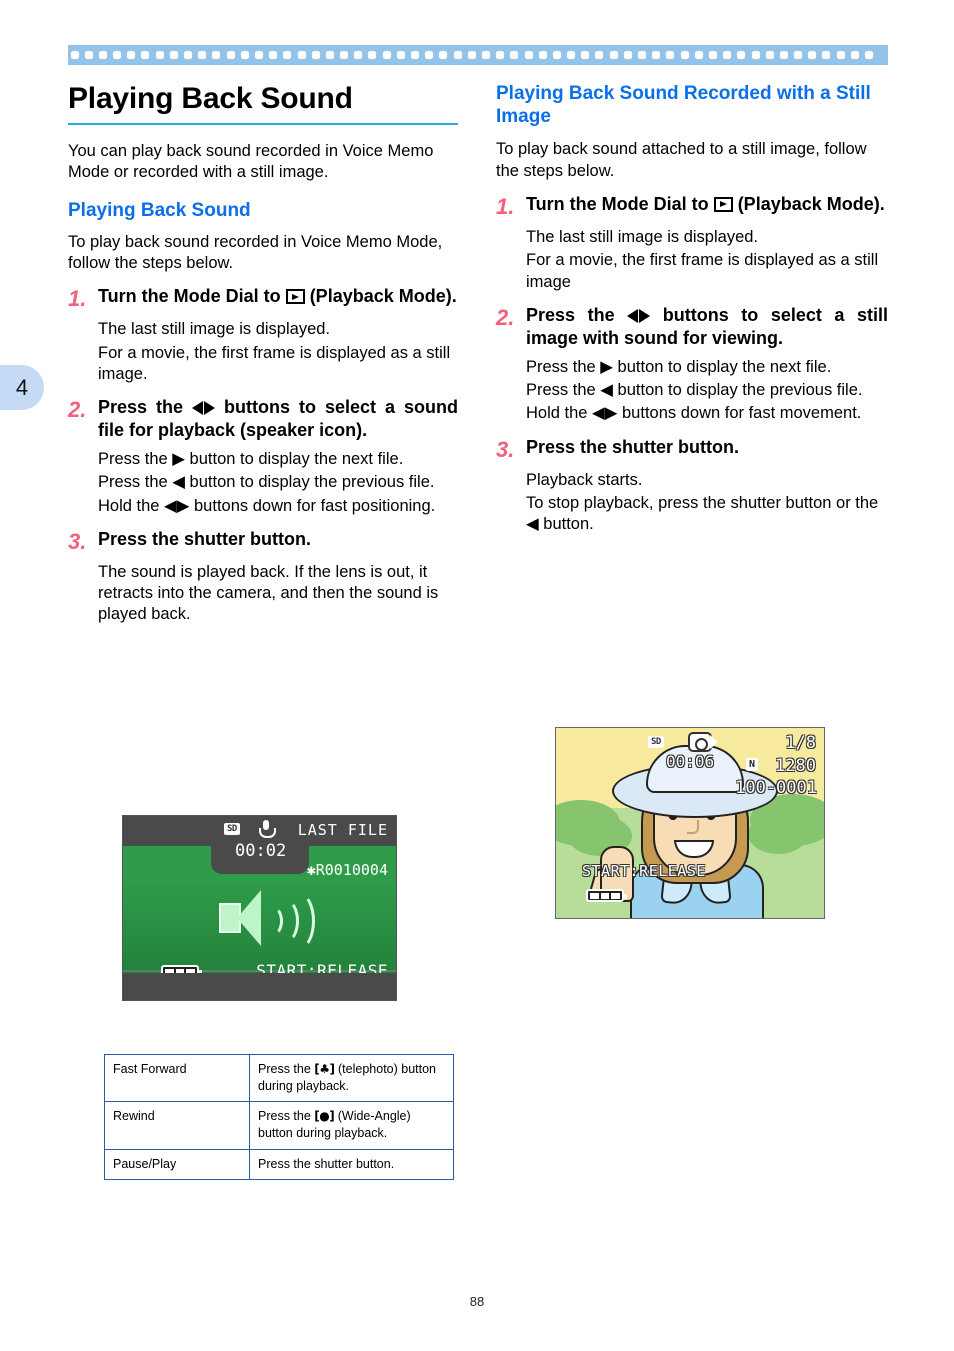 The height and width of the screenshot is (1351, 954). Describe the element at coordinates (324, 1116) in the screenshot. I see `wide-angle-icon: [●]` at that location.